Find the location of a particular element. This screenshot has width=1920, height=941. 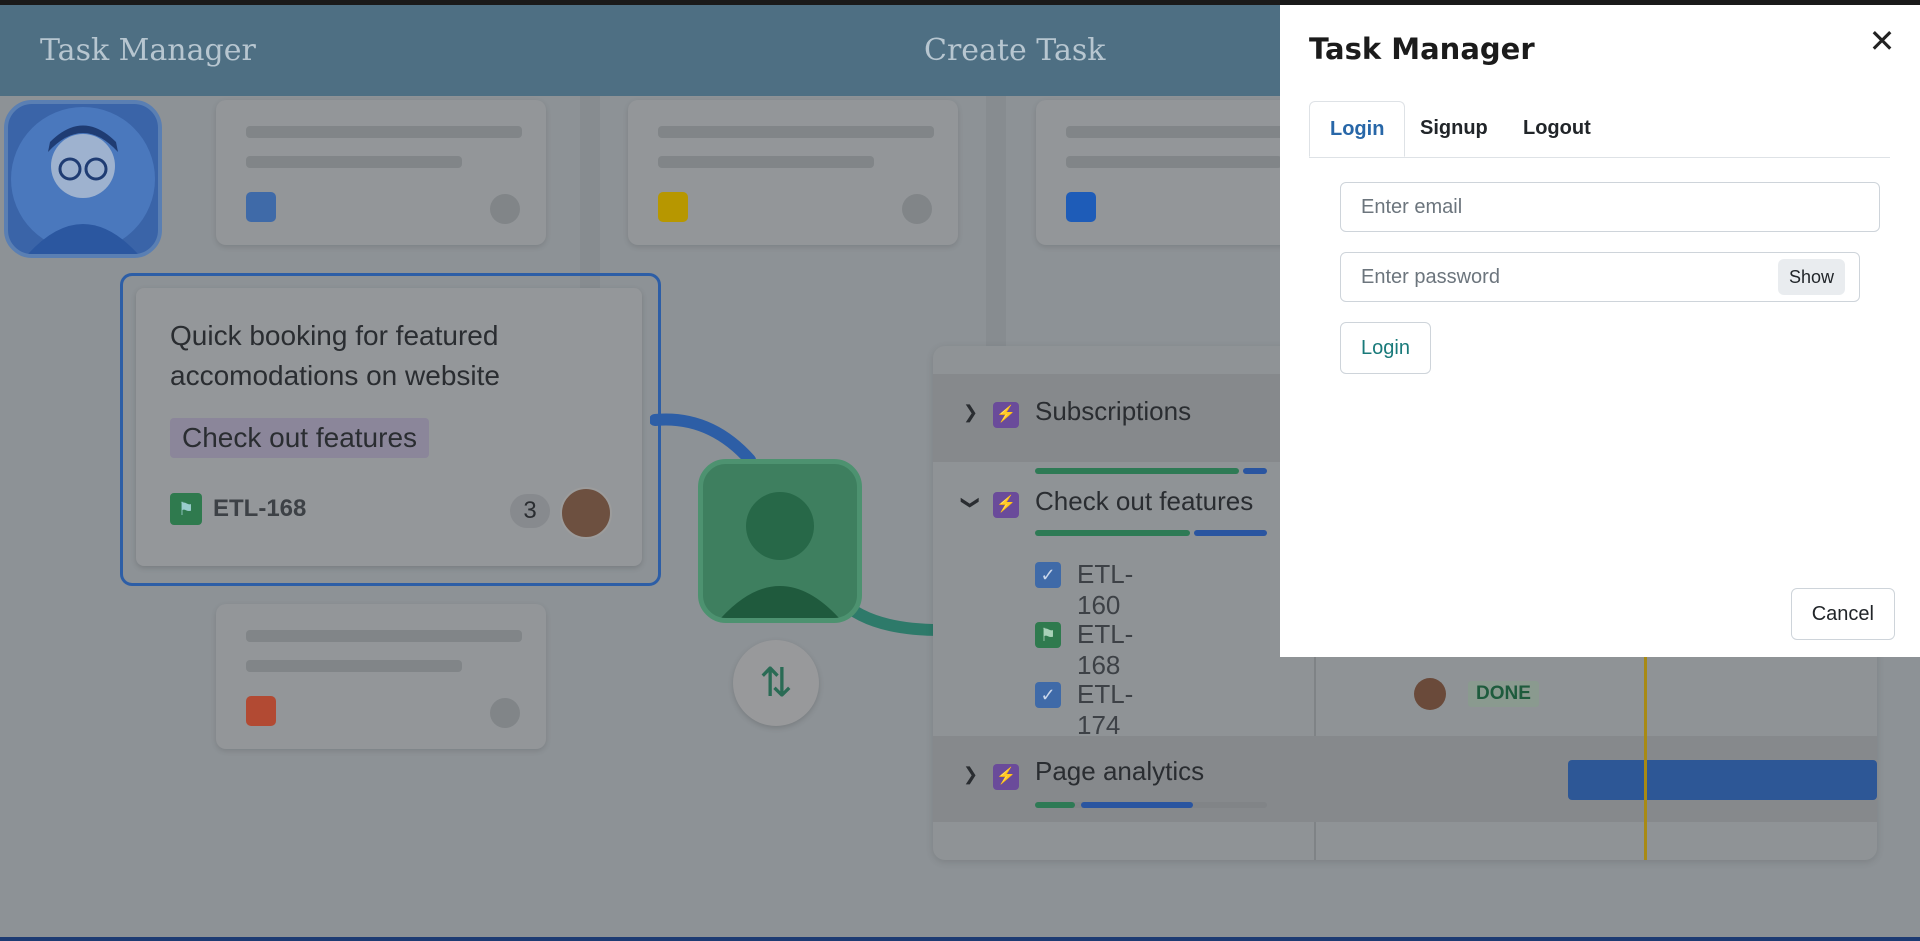

tab-signup: Signup is located at coordinates (1454, 128).